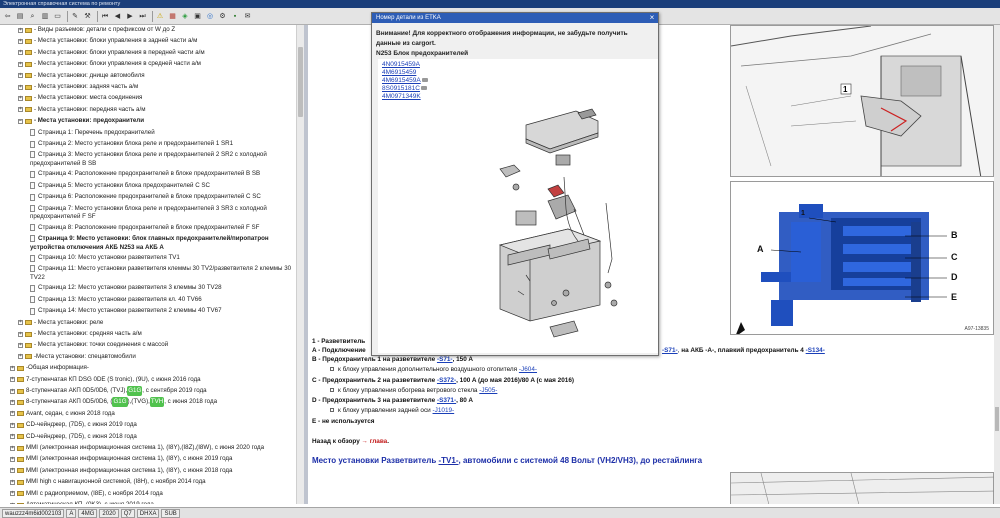 This screenshot has height=518, width=1000. What do you see at coordinates (172, 16) in the screenshot?
I see `color-icon: ▦` at bounding box center [172, 16].